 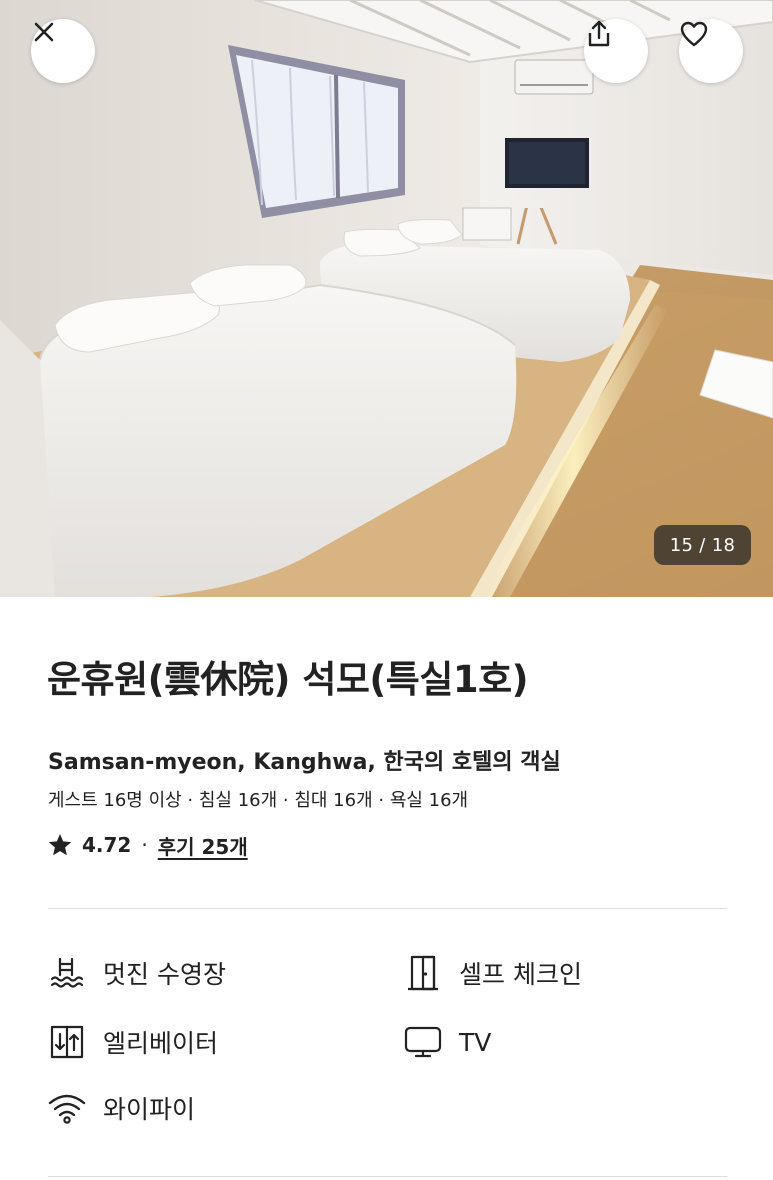 I want to click on star-icon, so click(x=60, y=845).